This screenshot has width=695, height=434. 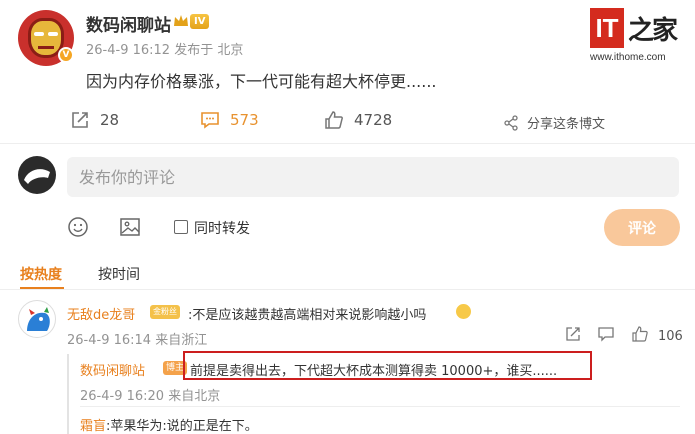 What do you see at coordinates (41, 274) in the screenshot?
I see `tab-hot: 按热度` at bounding box center [41, 274].